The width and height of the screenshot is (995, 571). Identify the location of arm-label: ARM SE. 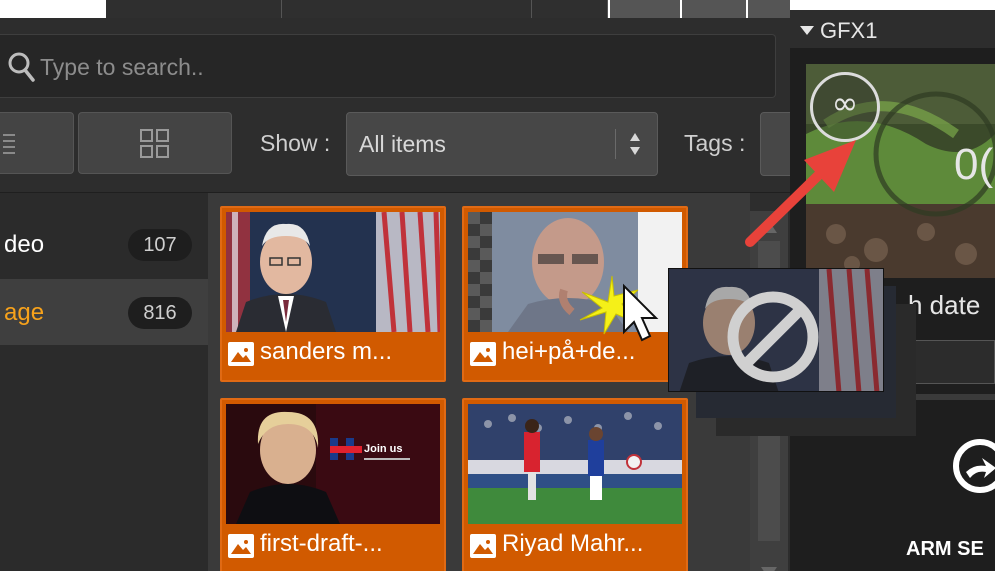
(945, 549).